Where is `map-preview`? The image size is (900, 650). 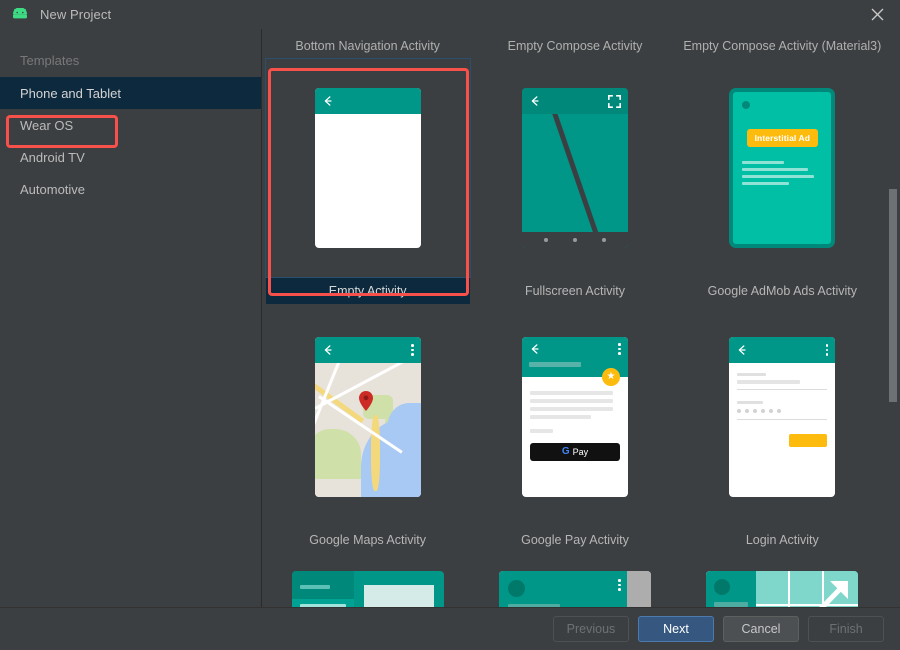 map-preview is located at coordinates (367, 430).